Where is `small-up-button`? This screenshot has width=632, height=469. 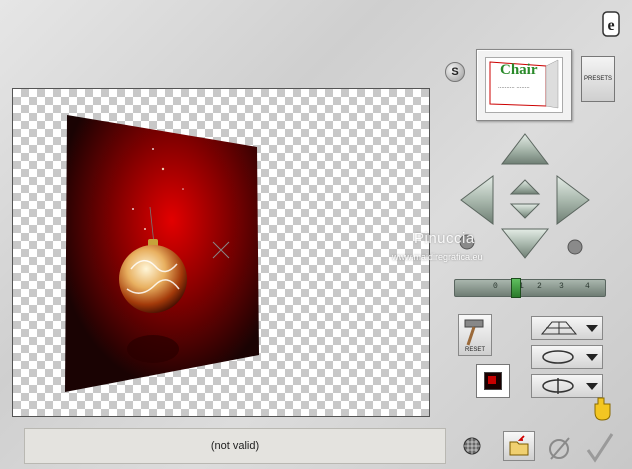 small-up-button is located at coordinates (525, 187).